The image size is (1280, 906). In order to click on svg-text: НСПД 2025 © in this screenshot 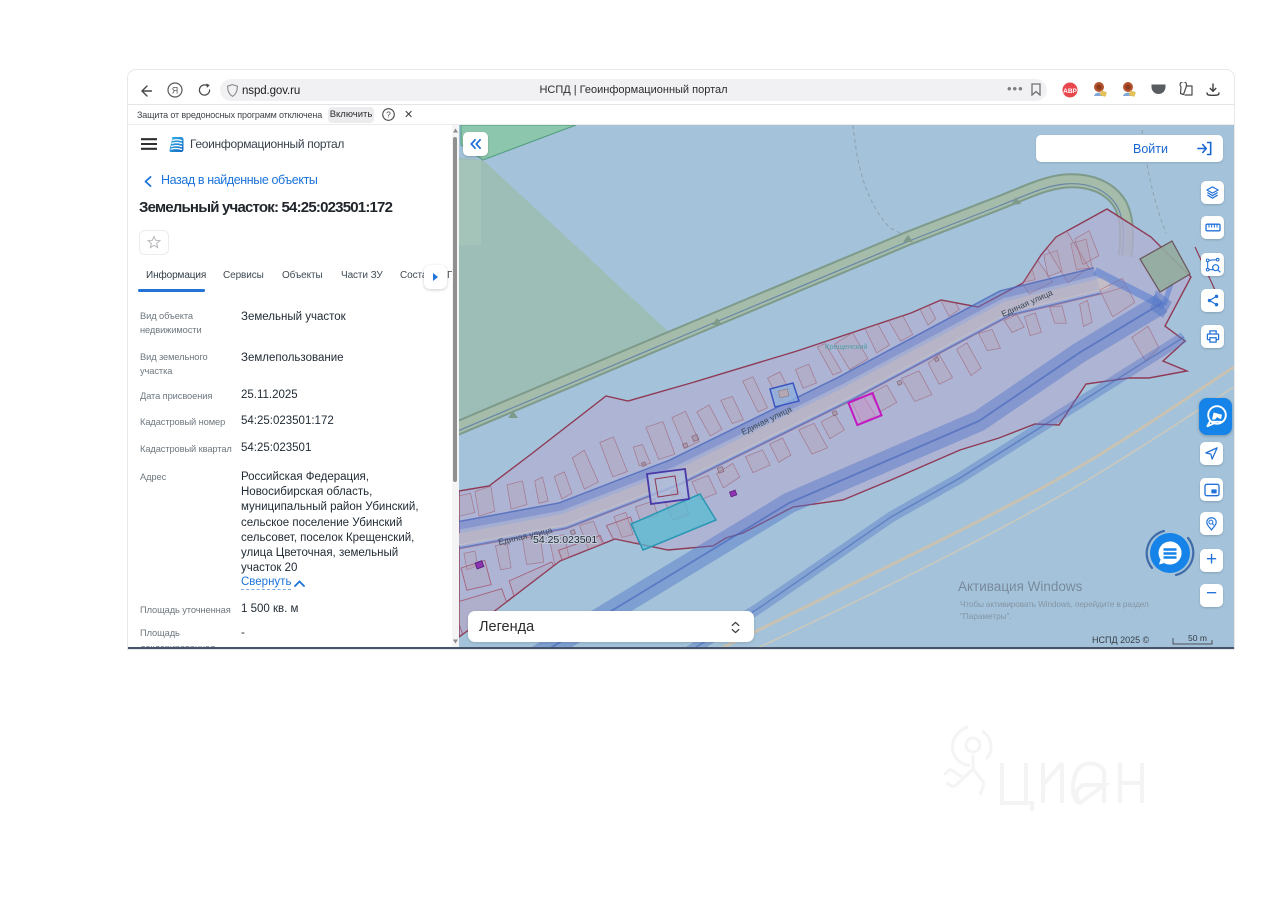, I will do `click(1121, 640)`.